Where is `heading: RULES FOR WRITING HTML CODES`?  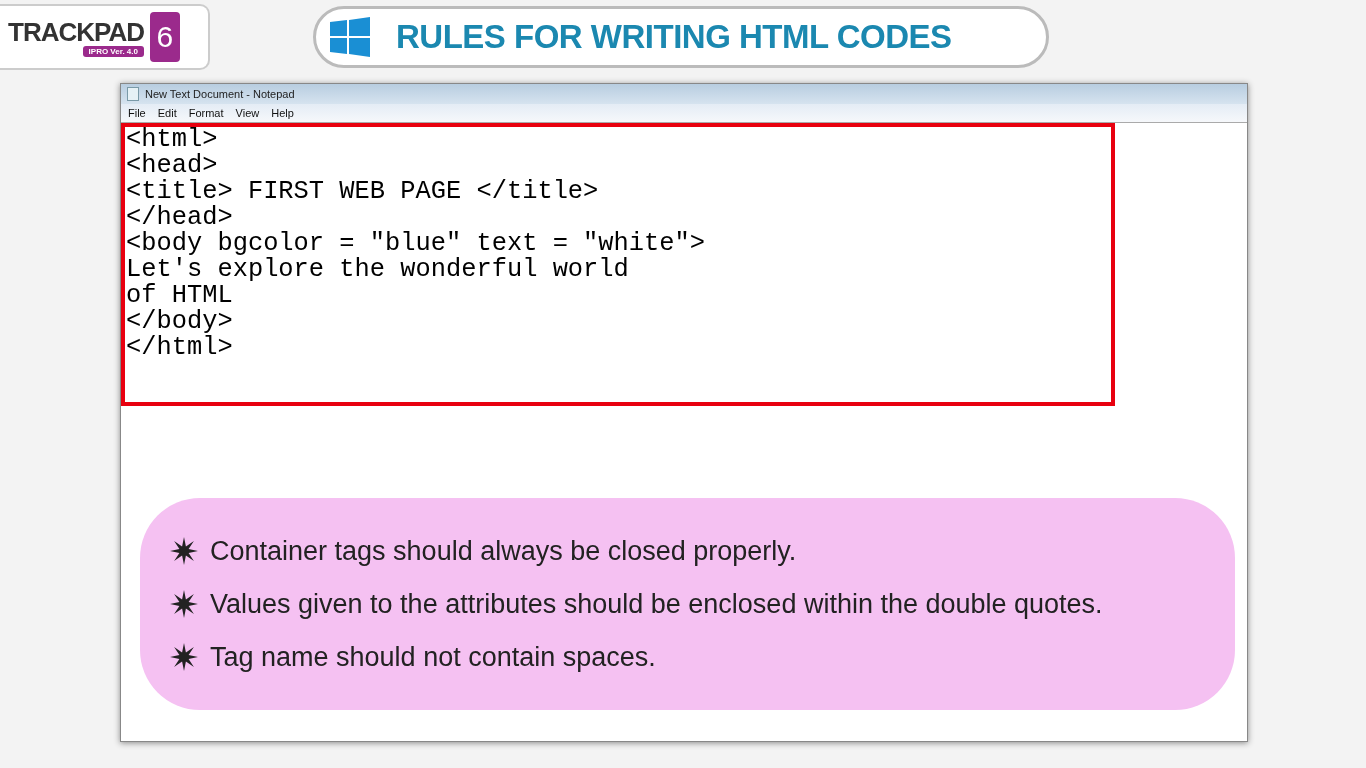
heading: RULES FOR WRITING HTML CODES is located at coordinates (674, 37).